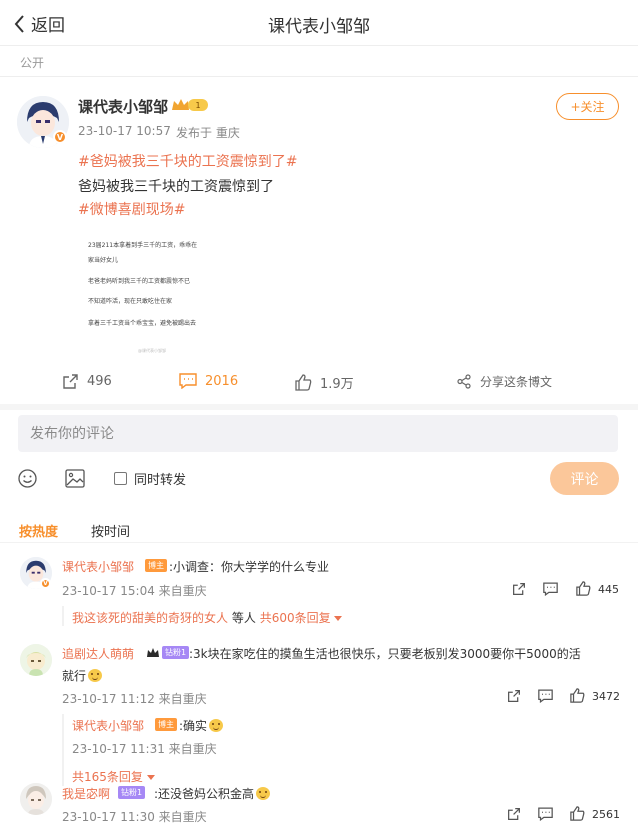 Image resolution: width=638 pixels, height=835 pixels. What do you see at coordinates (142, 323) in the screenshot?
I see `image-text-line: 拿着三千工资当个乖宝宝，避免被踢出去` at bounding box center [142, 323].